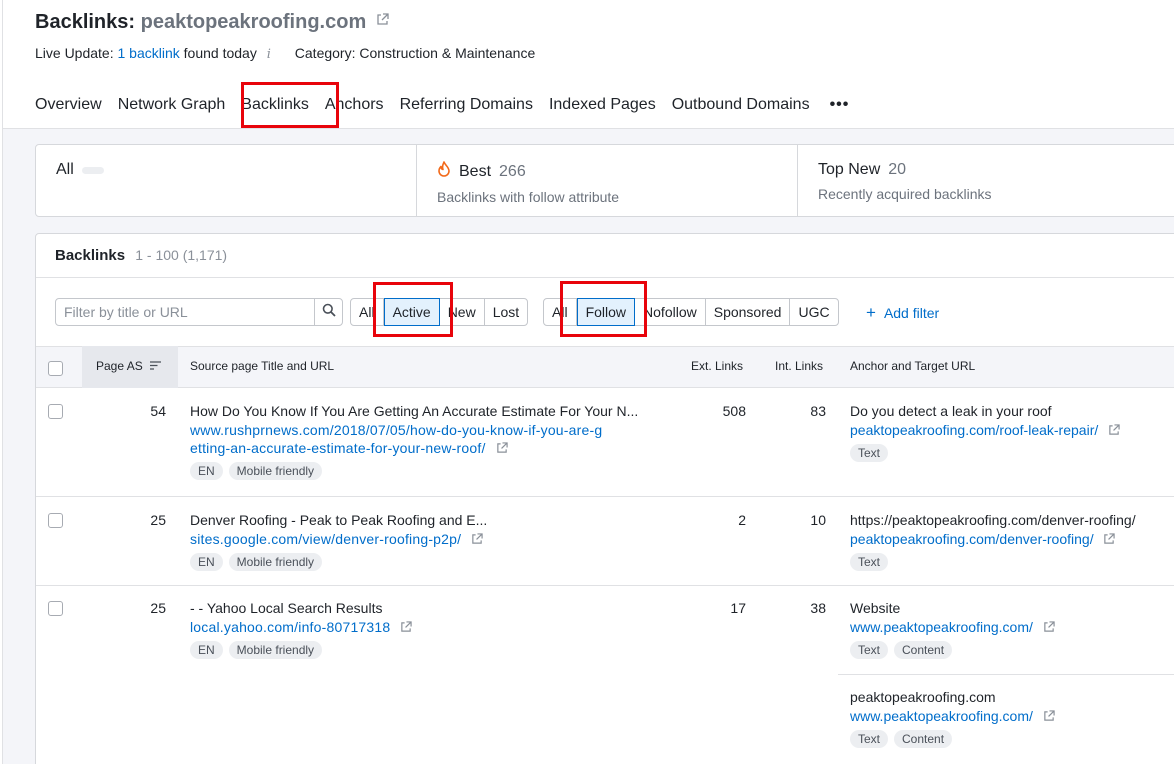 This screenshot has height=764, width=1174. What do you see at coordinates (912, 366) in the screenshot?
I see `header-anchor: Anchor and Target URL` at bounding box center [912, 366].